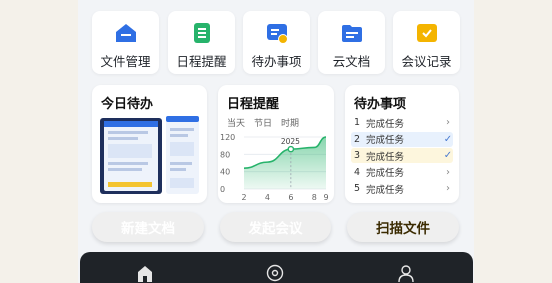  Describe the element at coordinates (201, 61) in the screenshot. I see `tile-label: 日程提醒` at that location.